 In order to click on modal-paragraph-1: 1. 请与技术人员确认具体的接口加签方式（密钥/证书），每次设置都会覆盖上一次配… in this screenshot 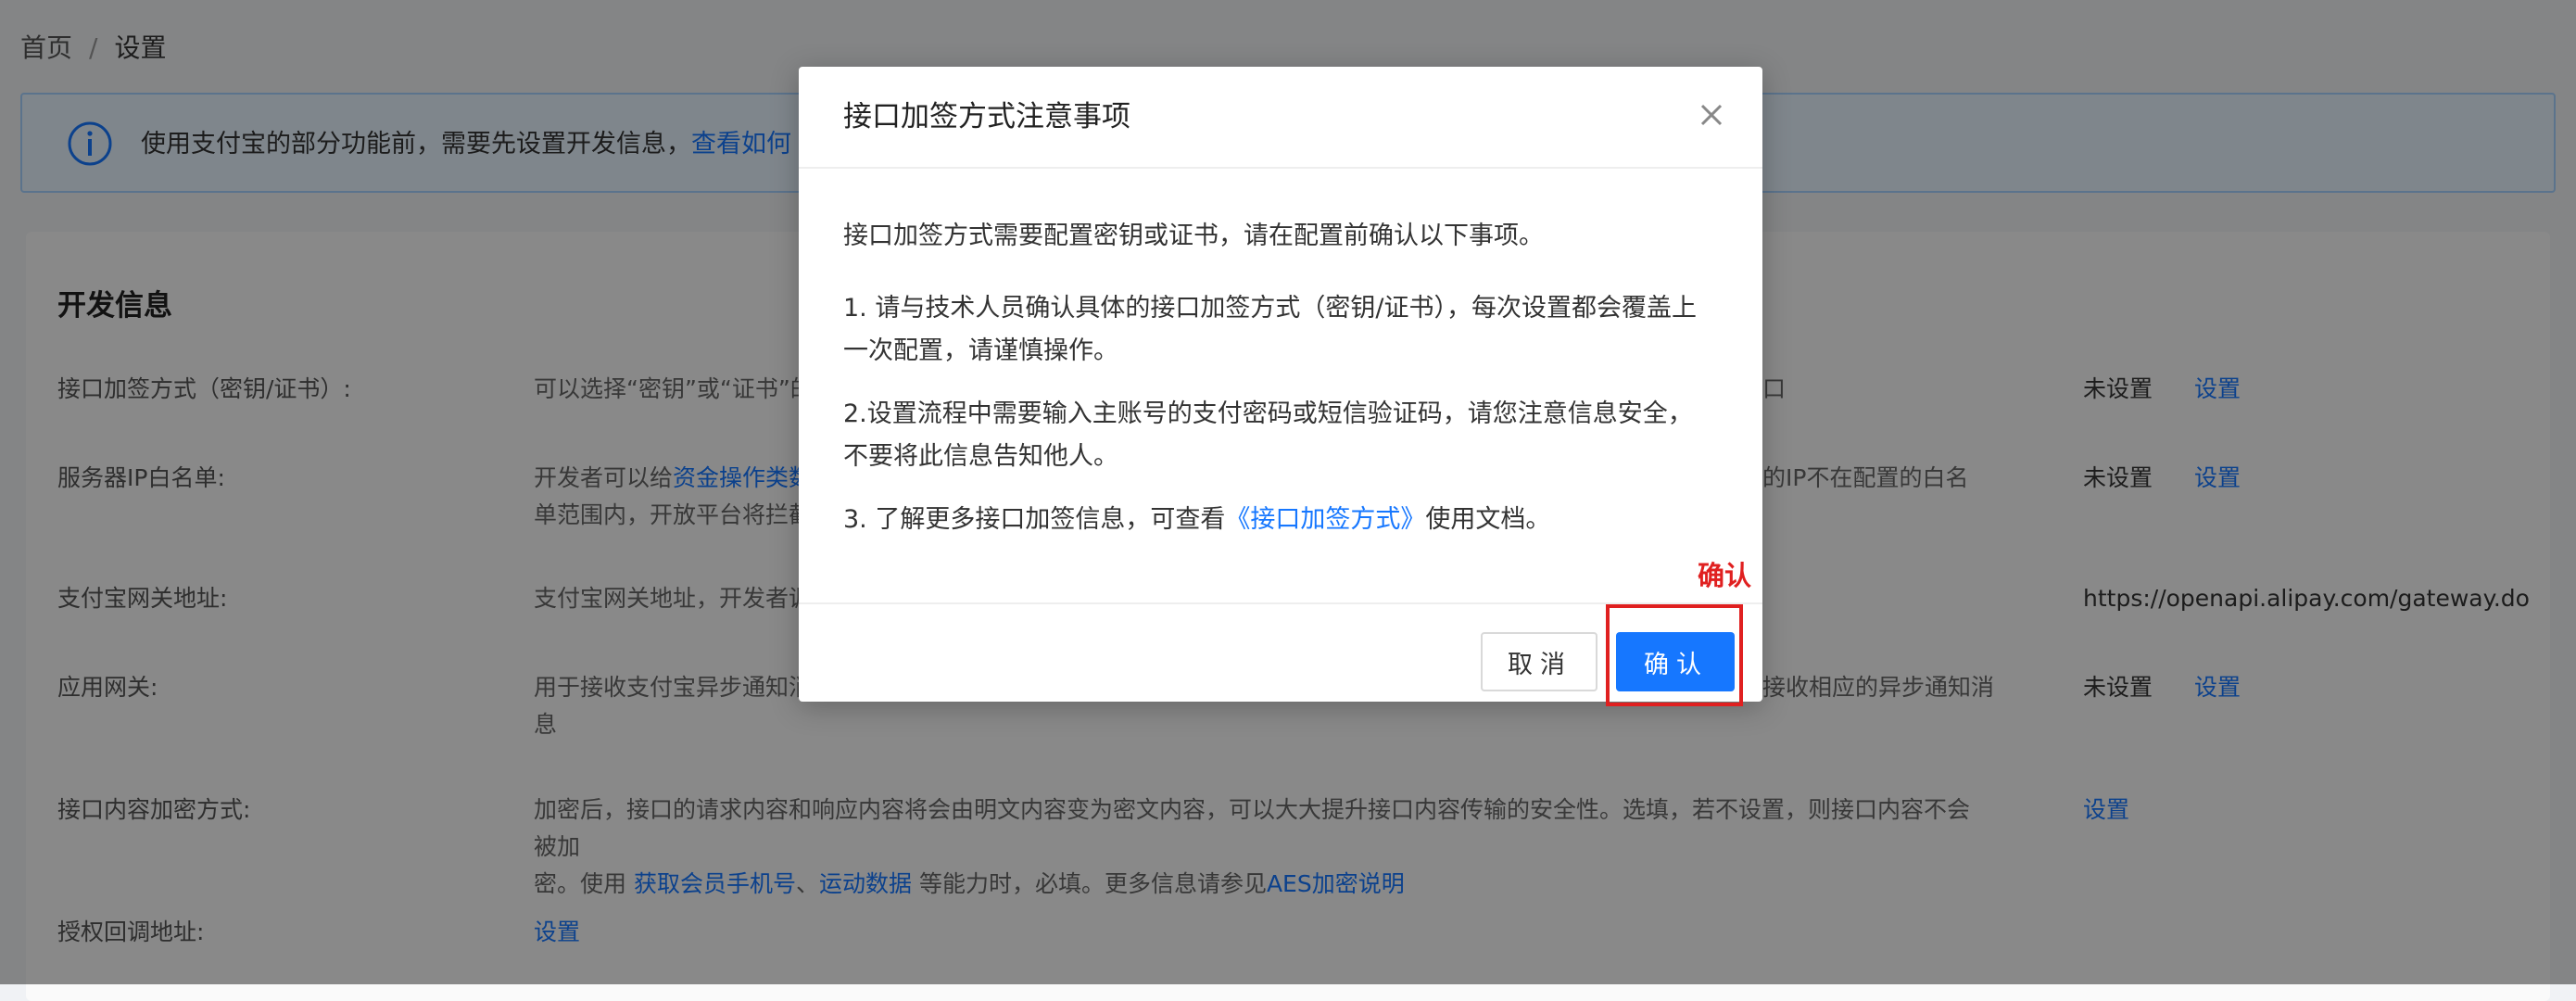, I will do `click(1270, 329)`.